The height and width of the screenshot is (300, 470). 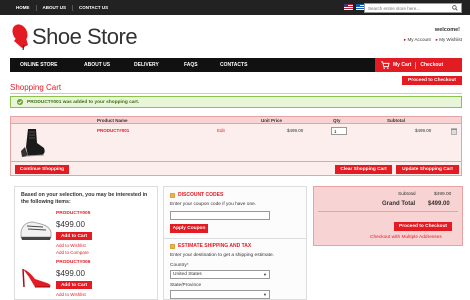 I want to click on nav-divider, so click(x=416, y=65).